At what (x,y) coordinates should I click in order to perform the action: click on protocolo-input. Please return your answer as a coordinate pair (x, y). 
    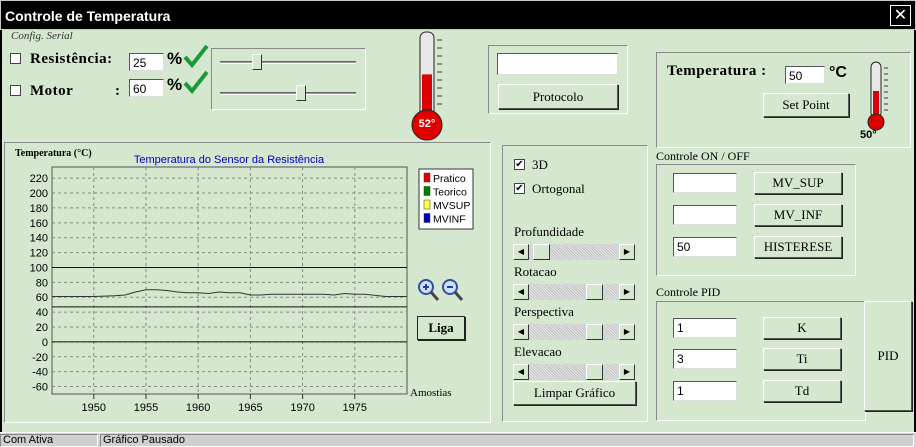
    Looking at the image, I should click on (557, 64).